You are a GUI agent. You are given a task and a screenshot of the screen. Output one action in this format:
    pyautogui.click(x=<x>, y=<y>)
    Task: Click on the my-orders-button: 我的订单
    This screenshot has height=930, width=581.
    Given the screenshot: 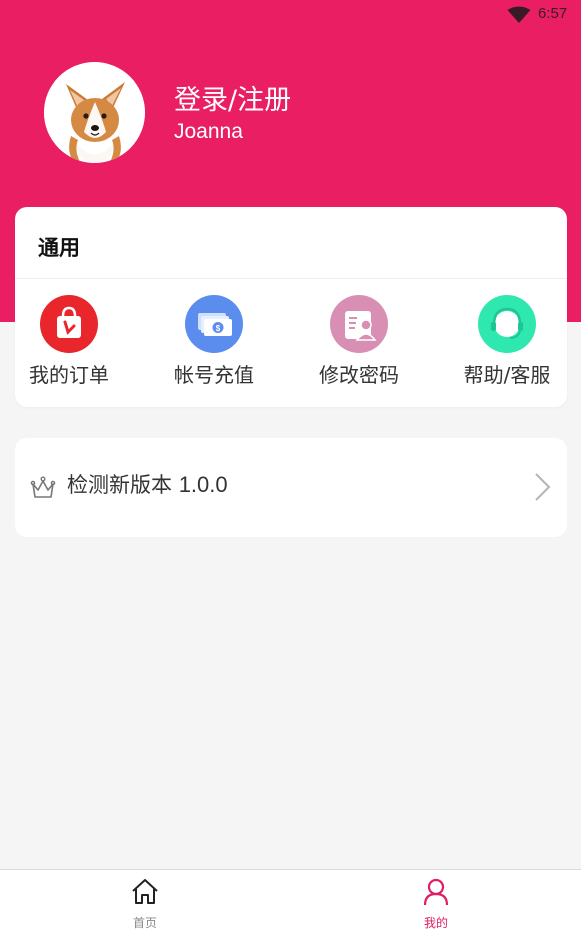 What is the action you would take?
    pyautogui.click(x=69, y=345)
    